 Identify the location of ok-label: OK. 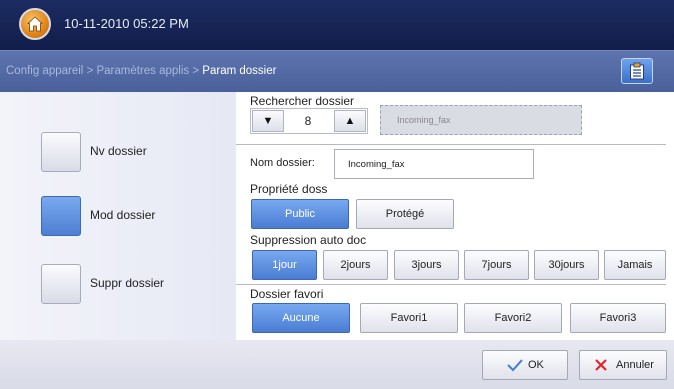
(536, 365).